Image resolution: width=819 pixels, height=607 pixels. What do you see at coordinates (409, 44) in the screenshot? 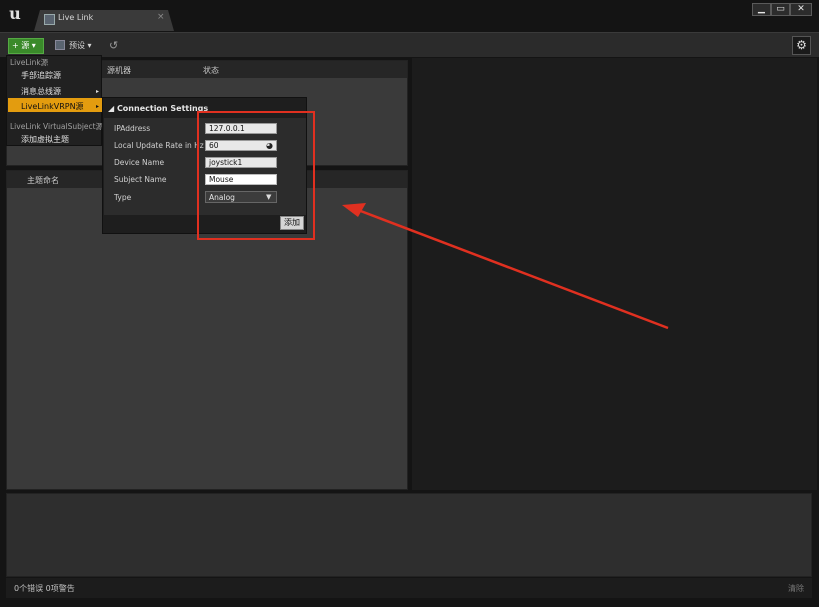
I see `toolbar` at bounding box center [409, 44].